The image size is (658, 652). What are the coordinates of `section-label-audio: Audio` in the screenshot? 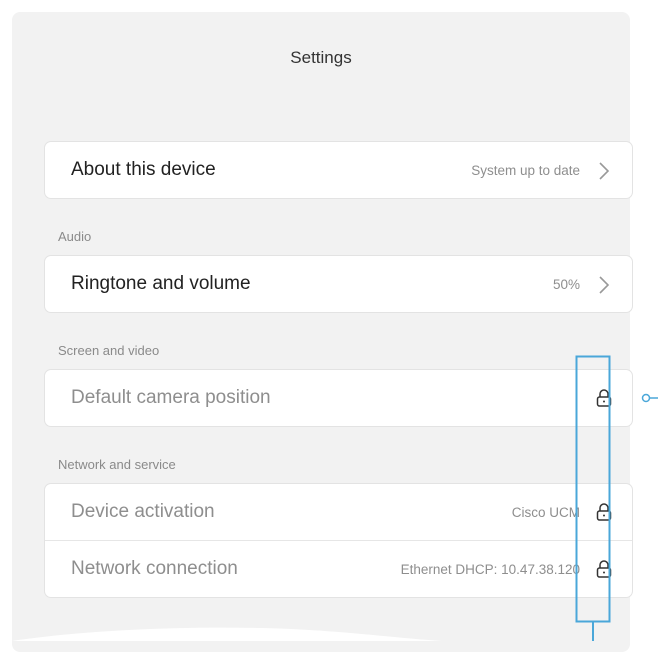 It's located at (75, 236).